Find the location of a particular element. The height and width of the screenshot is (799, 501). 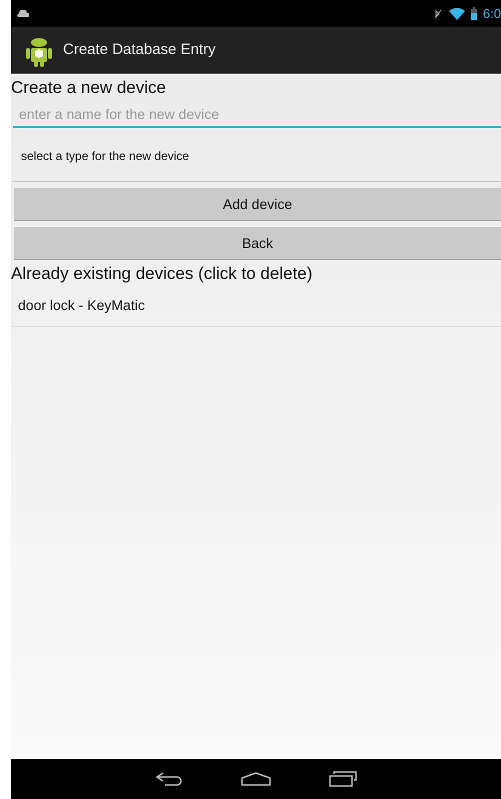

cloud-icon is located at coordinates (23, 13).